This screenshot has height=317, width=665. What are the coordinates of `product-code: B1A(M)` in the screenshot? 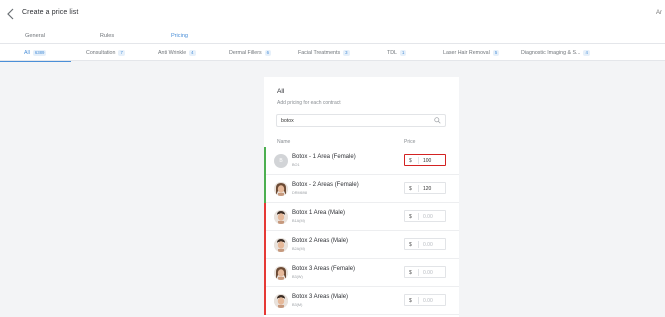 It's located at (298, 220).